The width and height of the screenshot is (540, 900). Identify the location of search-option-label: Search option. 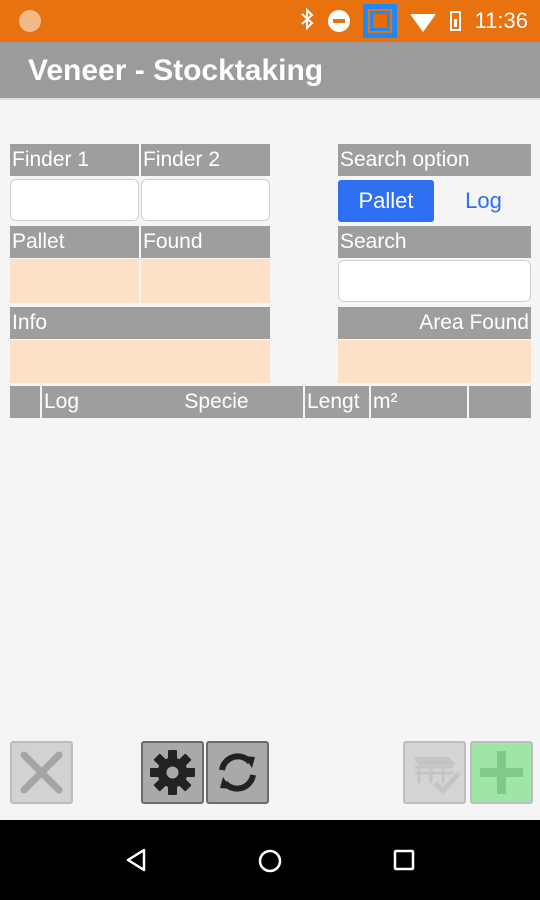
(434, 160).